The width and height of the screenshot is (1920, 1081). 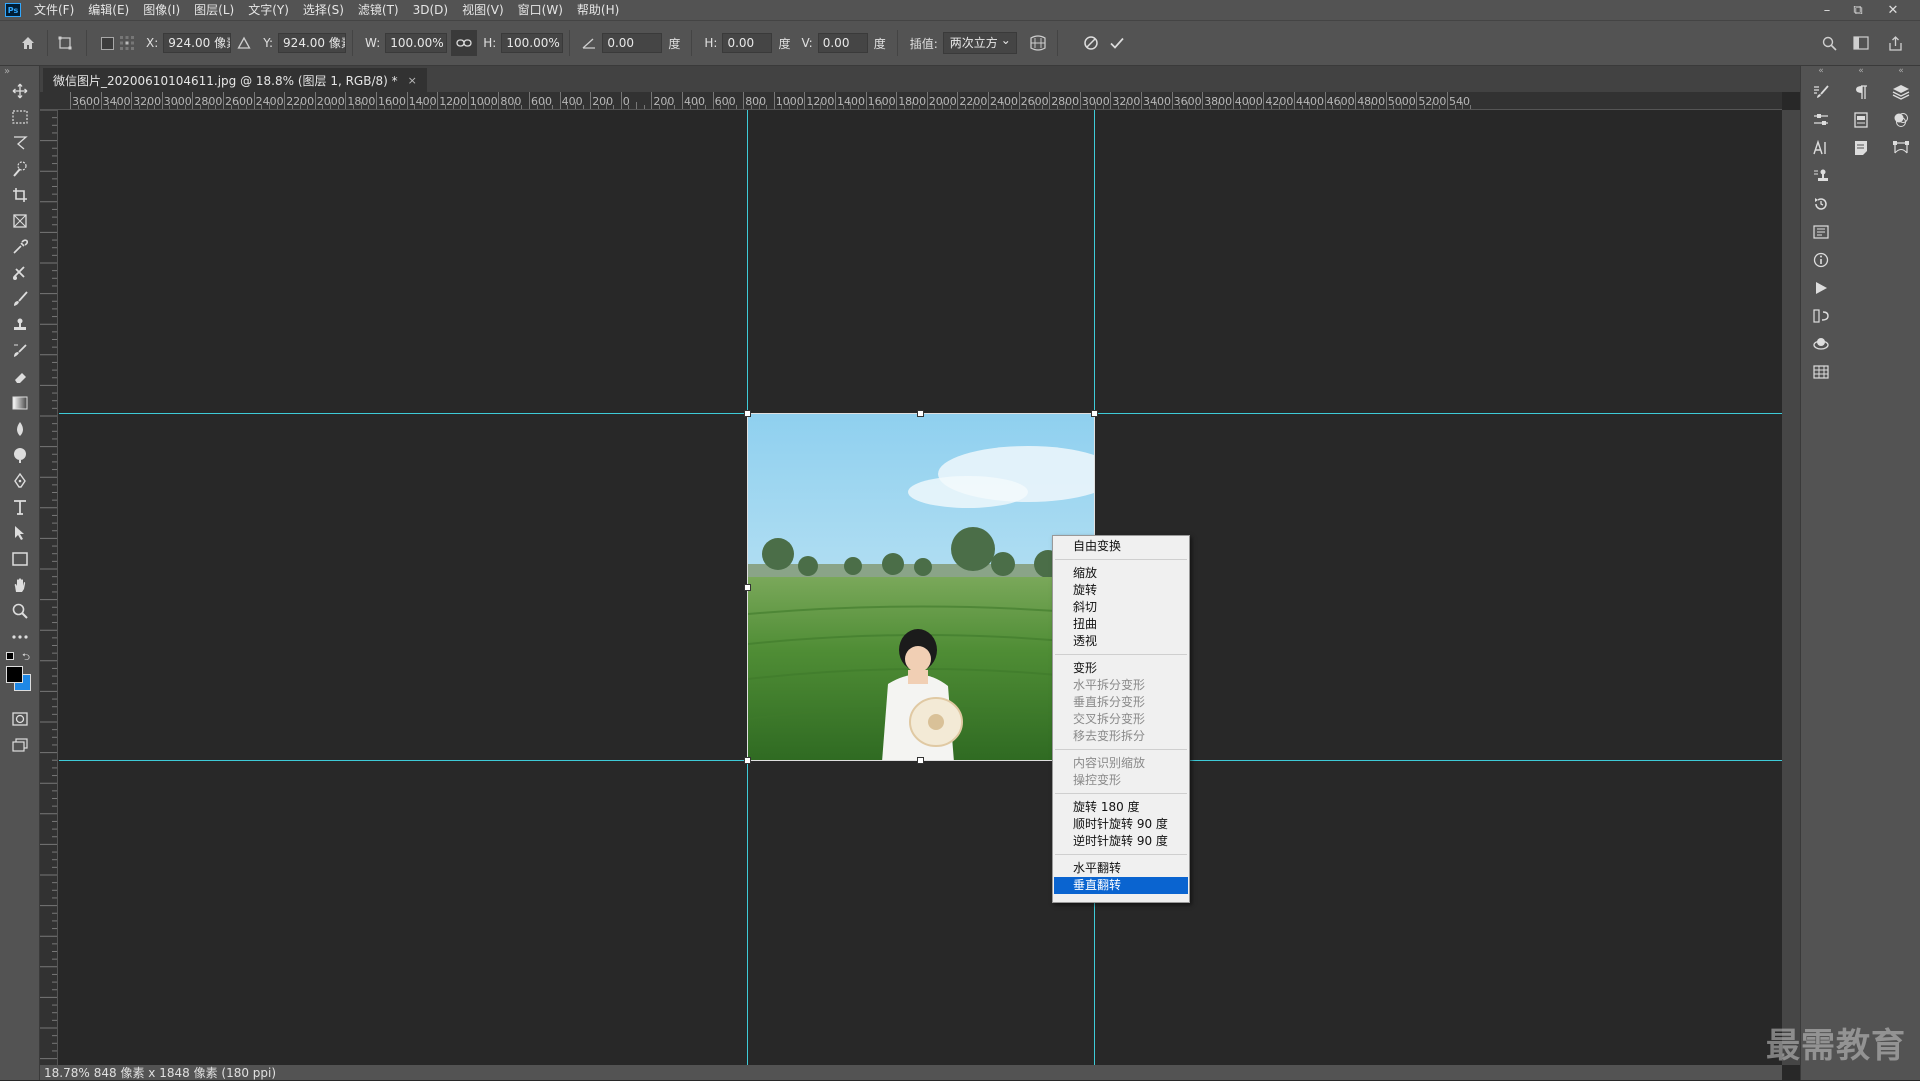 I want to click on context-menu-item: 逆时针旋转 90 度, so click(x=1121, y=841).